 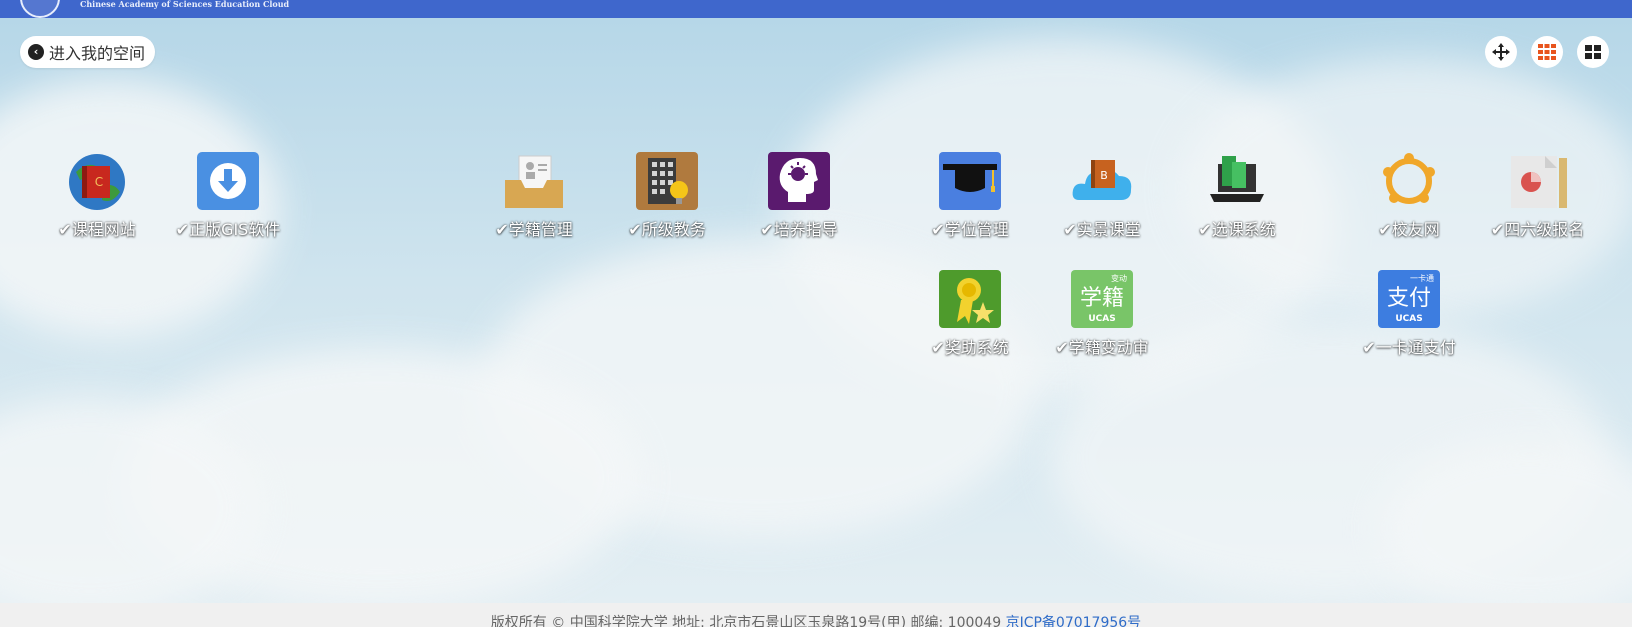 What do you see at coordinates (673, 229) in the screenshot?
I see `app-label: 所级教务` at bounding box center [673, 229].